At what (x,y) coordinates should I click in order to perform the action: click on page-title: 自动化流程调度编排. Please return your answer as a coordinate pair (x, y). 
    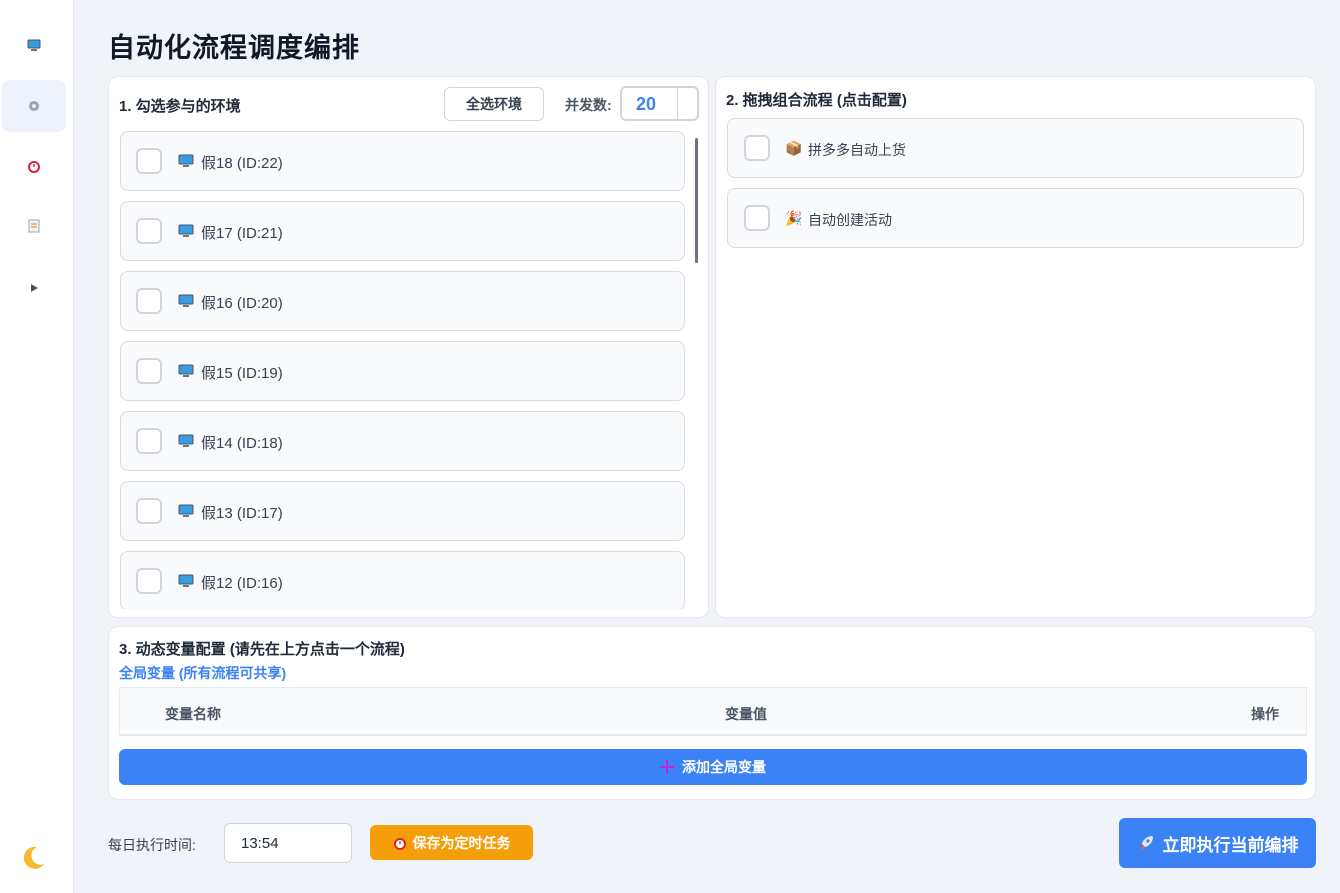
    Looking at the image, I should click on (234, 48).